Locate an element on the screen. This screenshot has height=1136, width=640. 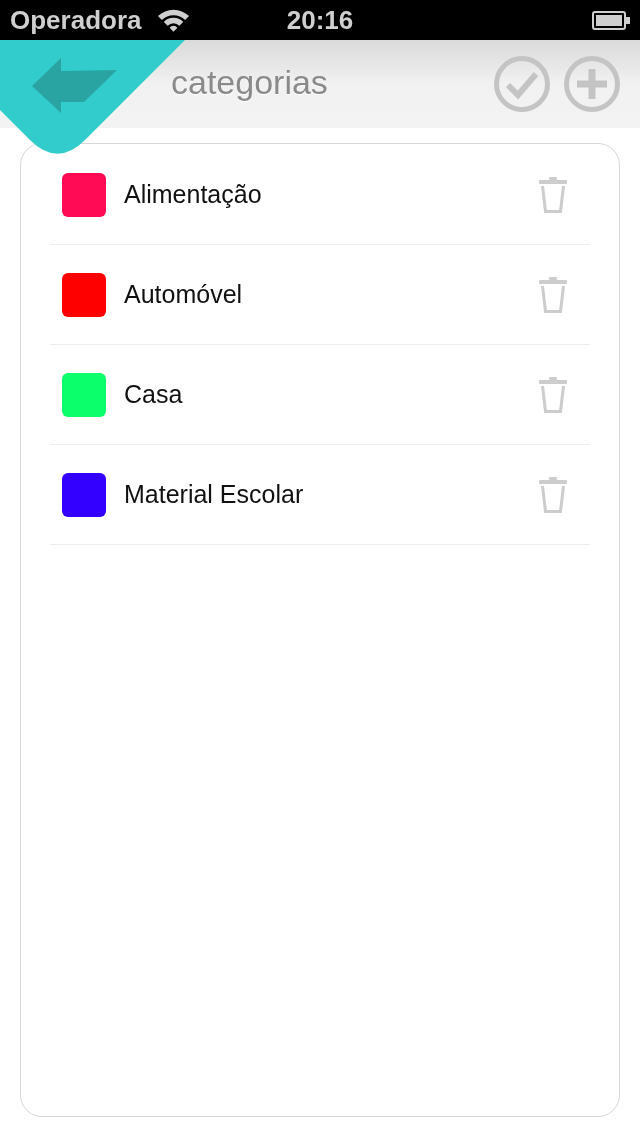
back-arrow-icon is located at coordinates (74, 85).